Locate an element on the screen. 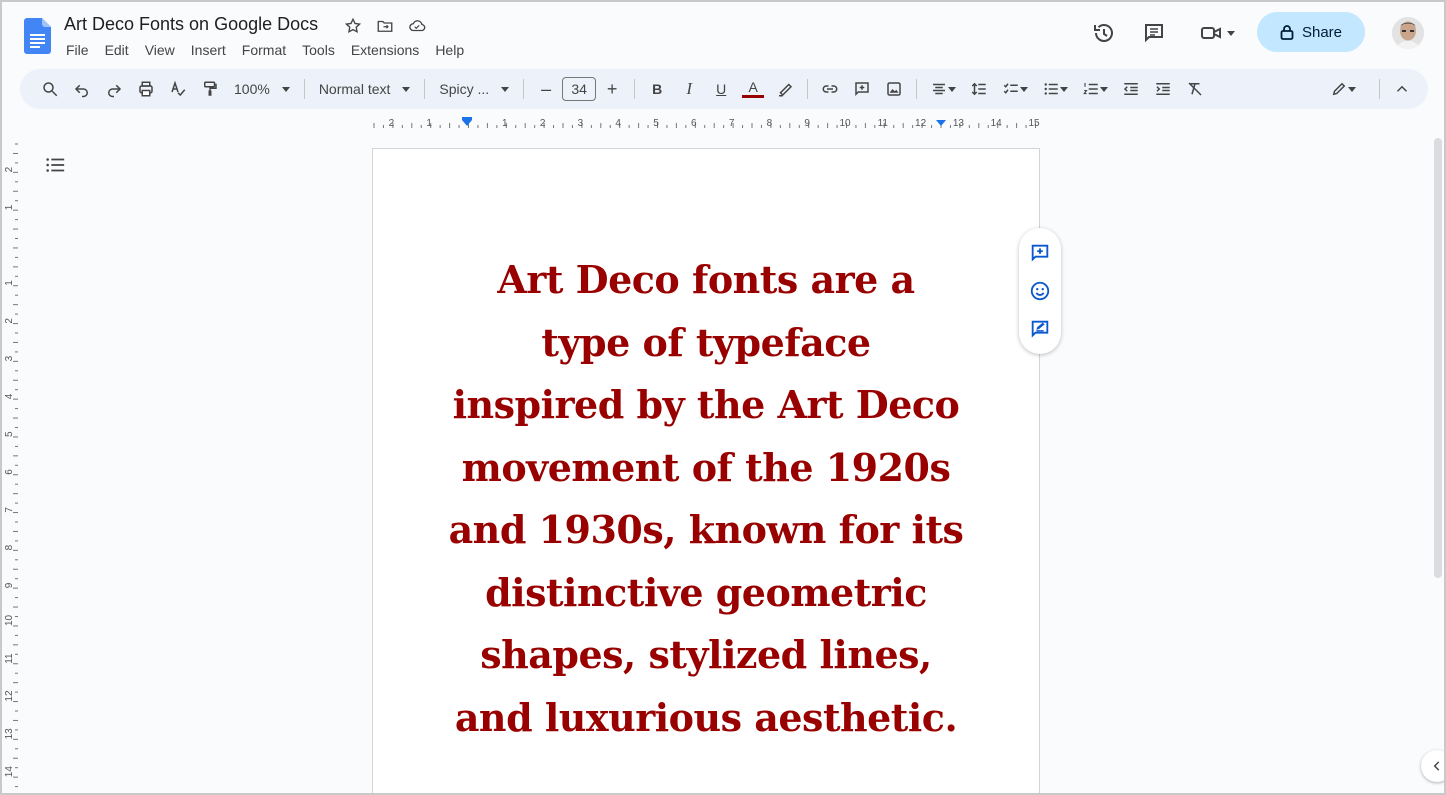  italic-button: I is located at coordinates (689, 89).